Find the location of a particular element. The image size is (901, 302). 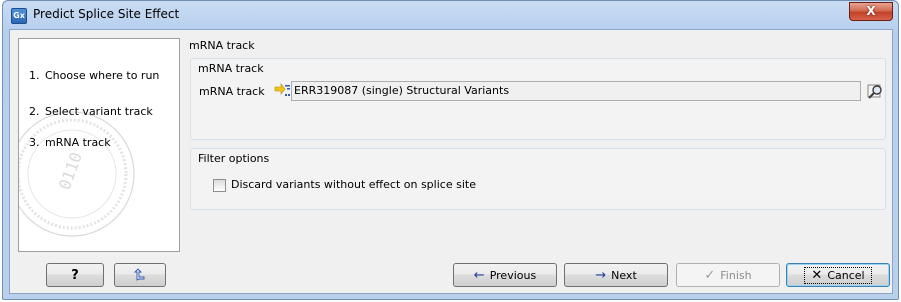

previous-button: ← Previous is located at coordinates (505, 275).